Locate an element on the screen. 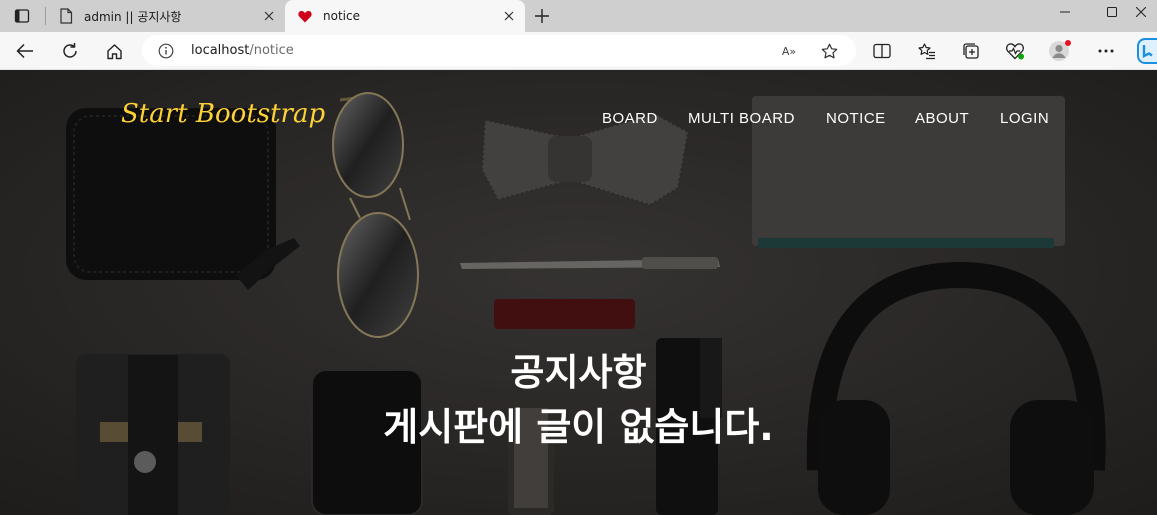 The height and width of the screenshot is (515, 1157). home-icon is located at coordinates (114, 51).